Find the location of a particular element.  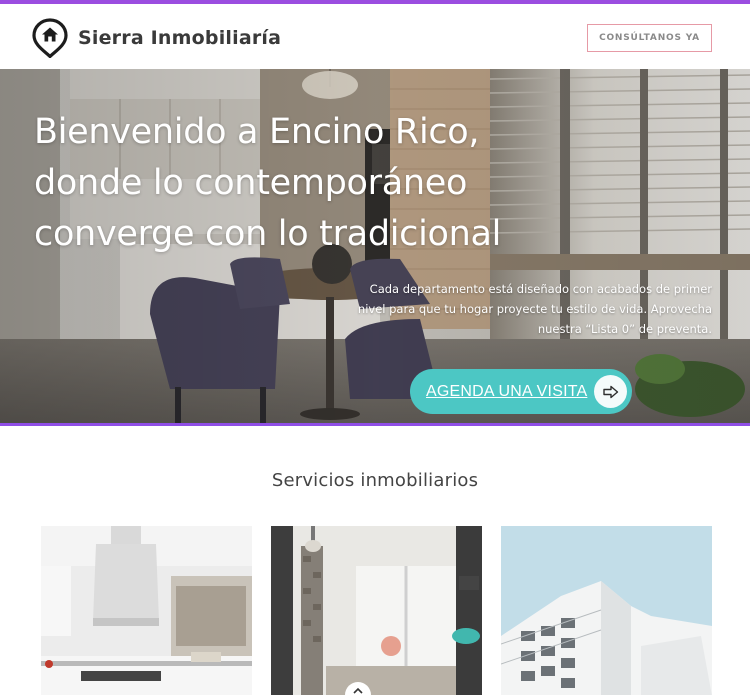

modern-kitchen-photo is located at coordinates (146, 610).